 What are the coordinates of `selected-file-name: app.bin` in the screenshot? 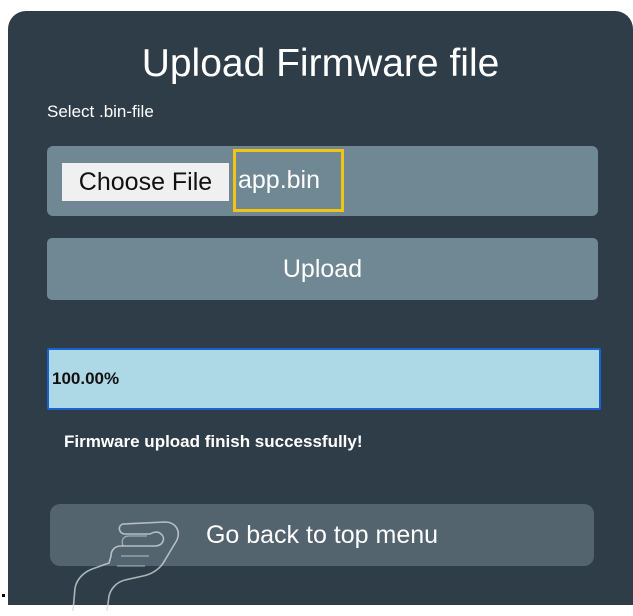 It's located at (288, 180).